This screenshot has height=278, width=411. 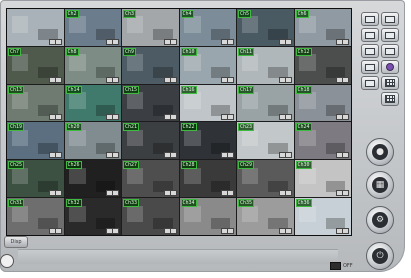 What do you see at coordinates (265, 65) in the screenshot?
I see `camera-tile: Ch11` at bounding box center [265, 65].